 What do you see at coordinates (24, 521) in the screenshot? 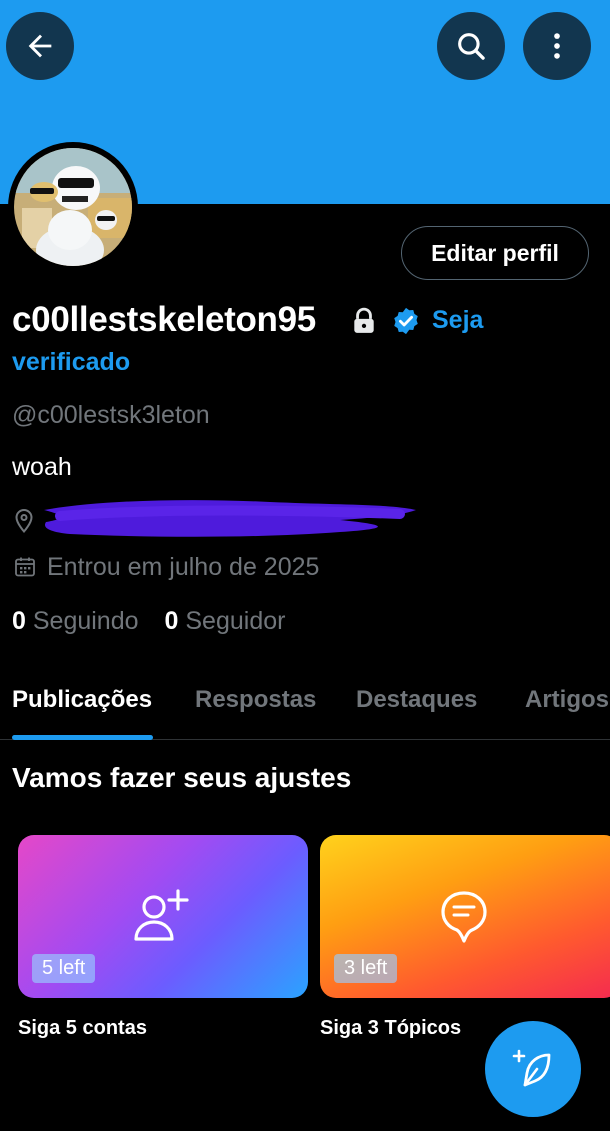
I see `location-pin-icon` at bounding box center [24, 521].